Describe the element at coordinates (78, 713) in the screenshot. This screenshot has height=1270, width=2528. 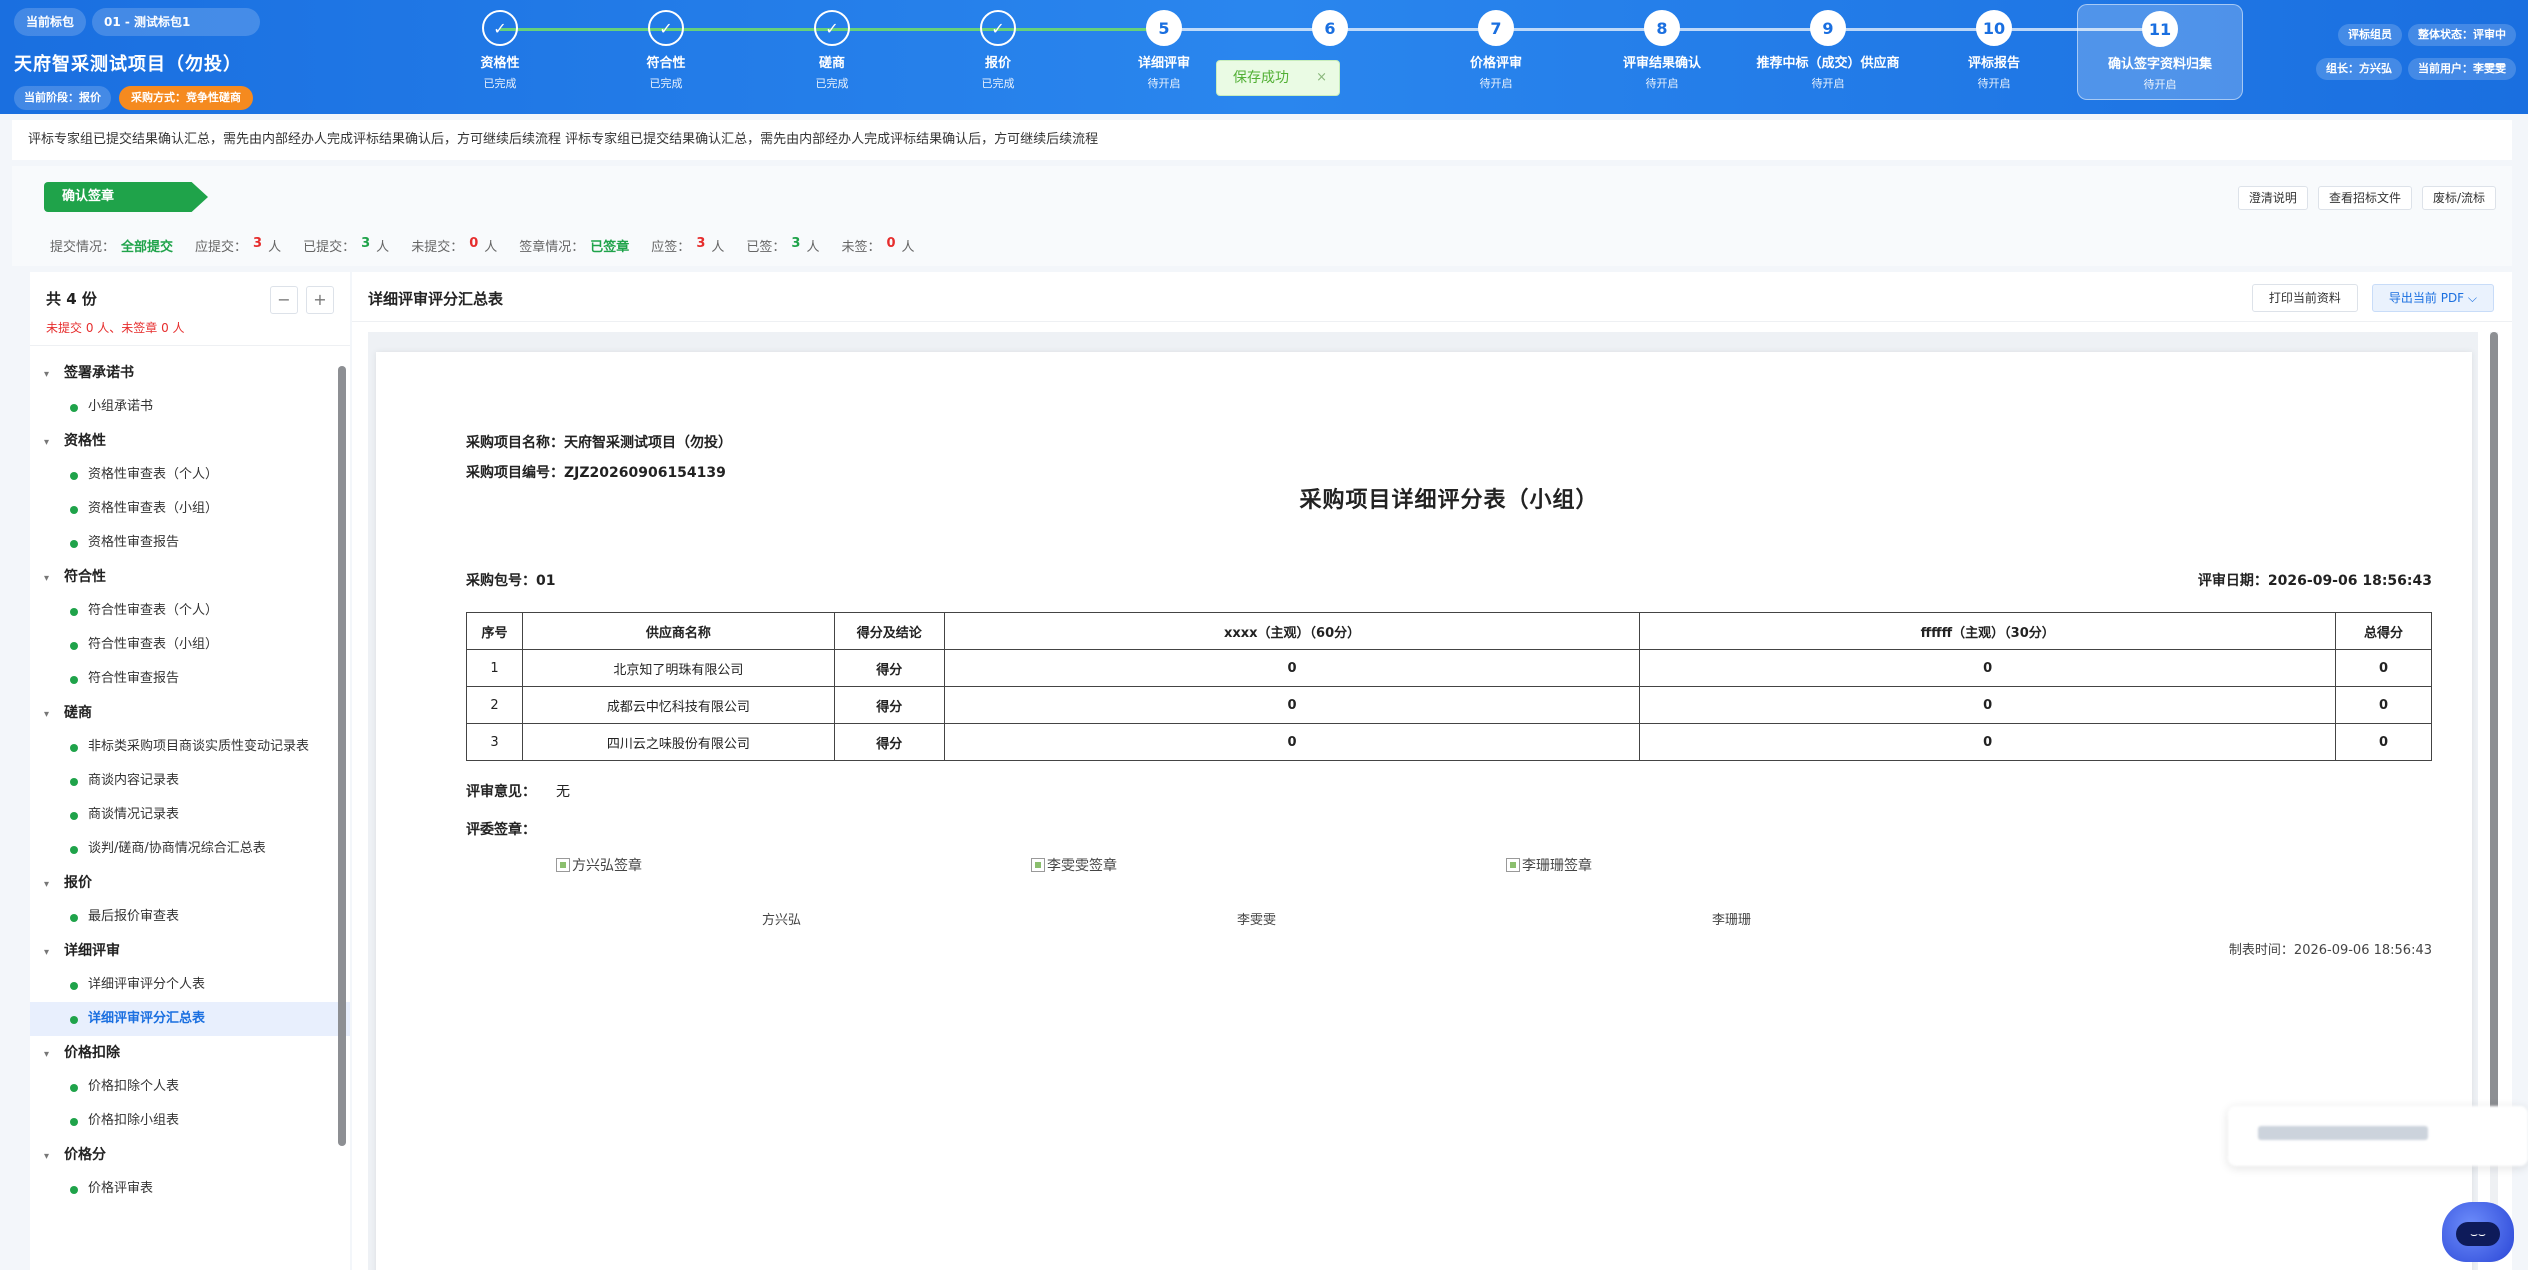
I see `tree-group-label: 磋商` at that location.